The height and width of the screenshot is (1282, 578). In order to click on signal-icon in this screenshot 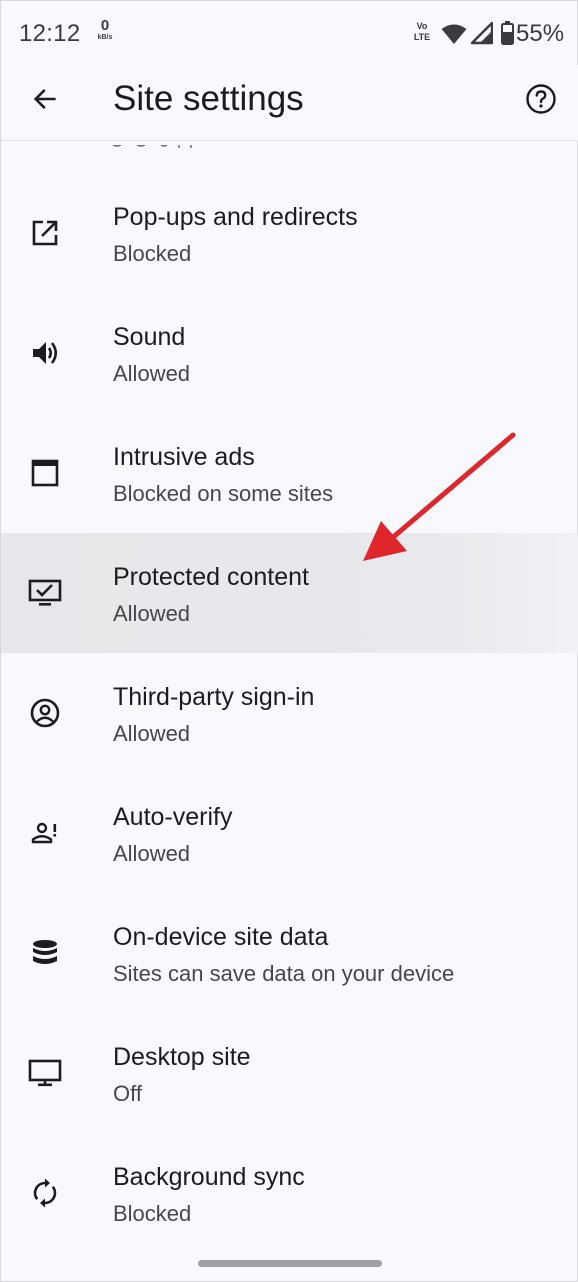, I will do `click(482, 35)`.